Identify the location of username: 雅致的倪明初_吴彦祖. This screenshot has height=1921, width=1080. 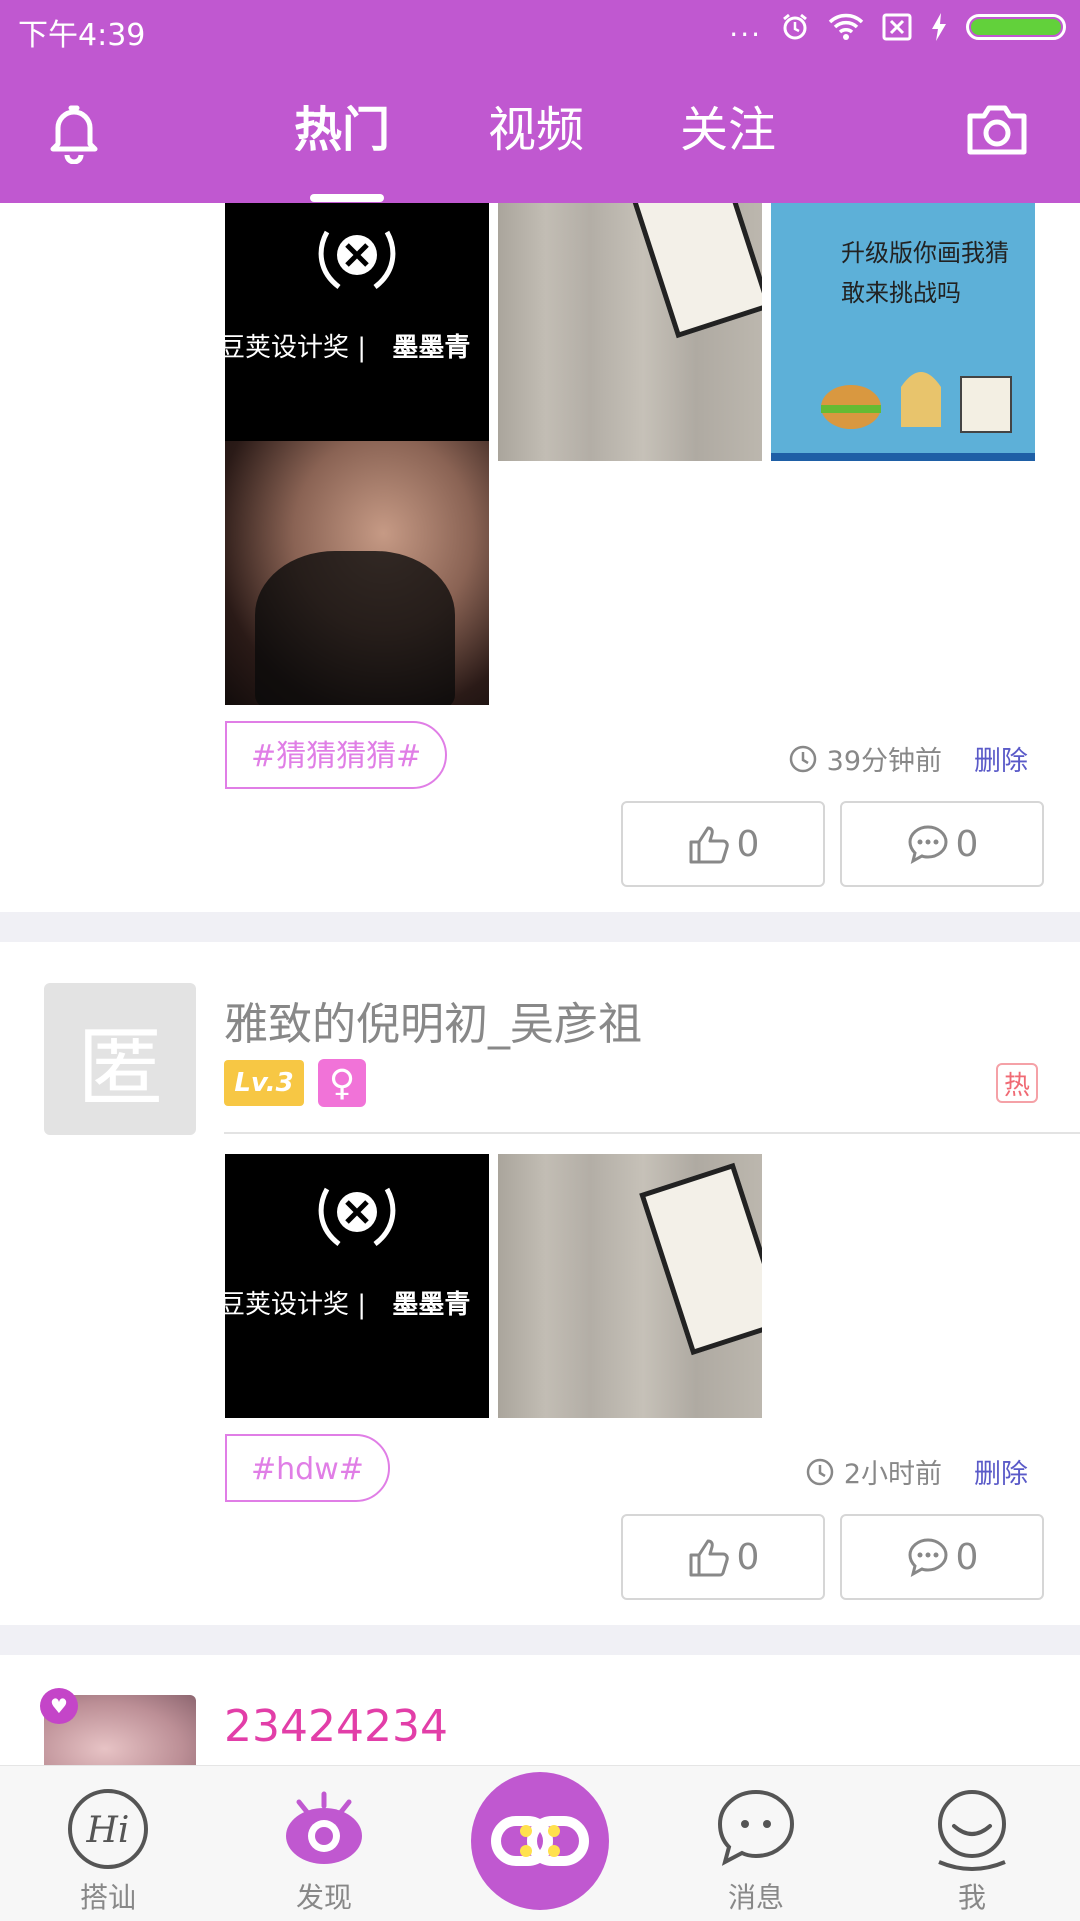
(433, 1020).